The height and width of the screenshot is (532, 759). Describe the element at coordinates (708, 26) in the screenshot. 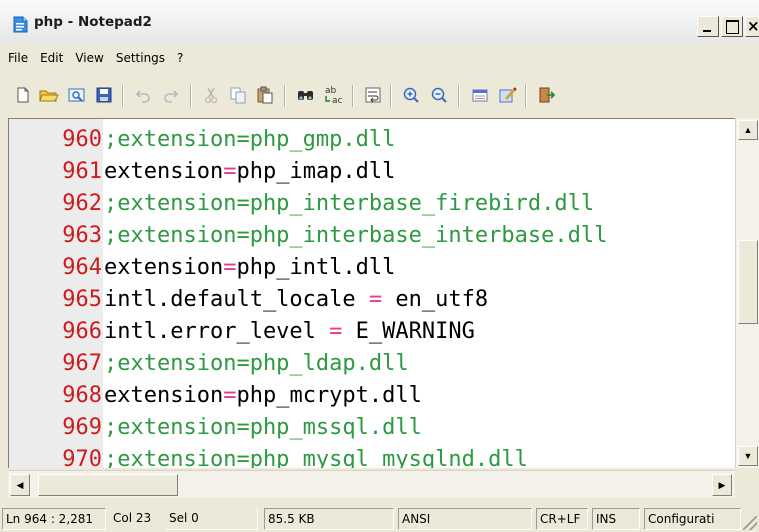

I see `minimize-button` at that location.